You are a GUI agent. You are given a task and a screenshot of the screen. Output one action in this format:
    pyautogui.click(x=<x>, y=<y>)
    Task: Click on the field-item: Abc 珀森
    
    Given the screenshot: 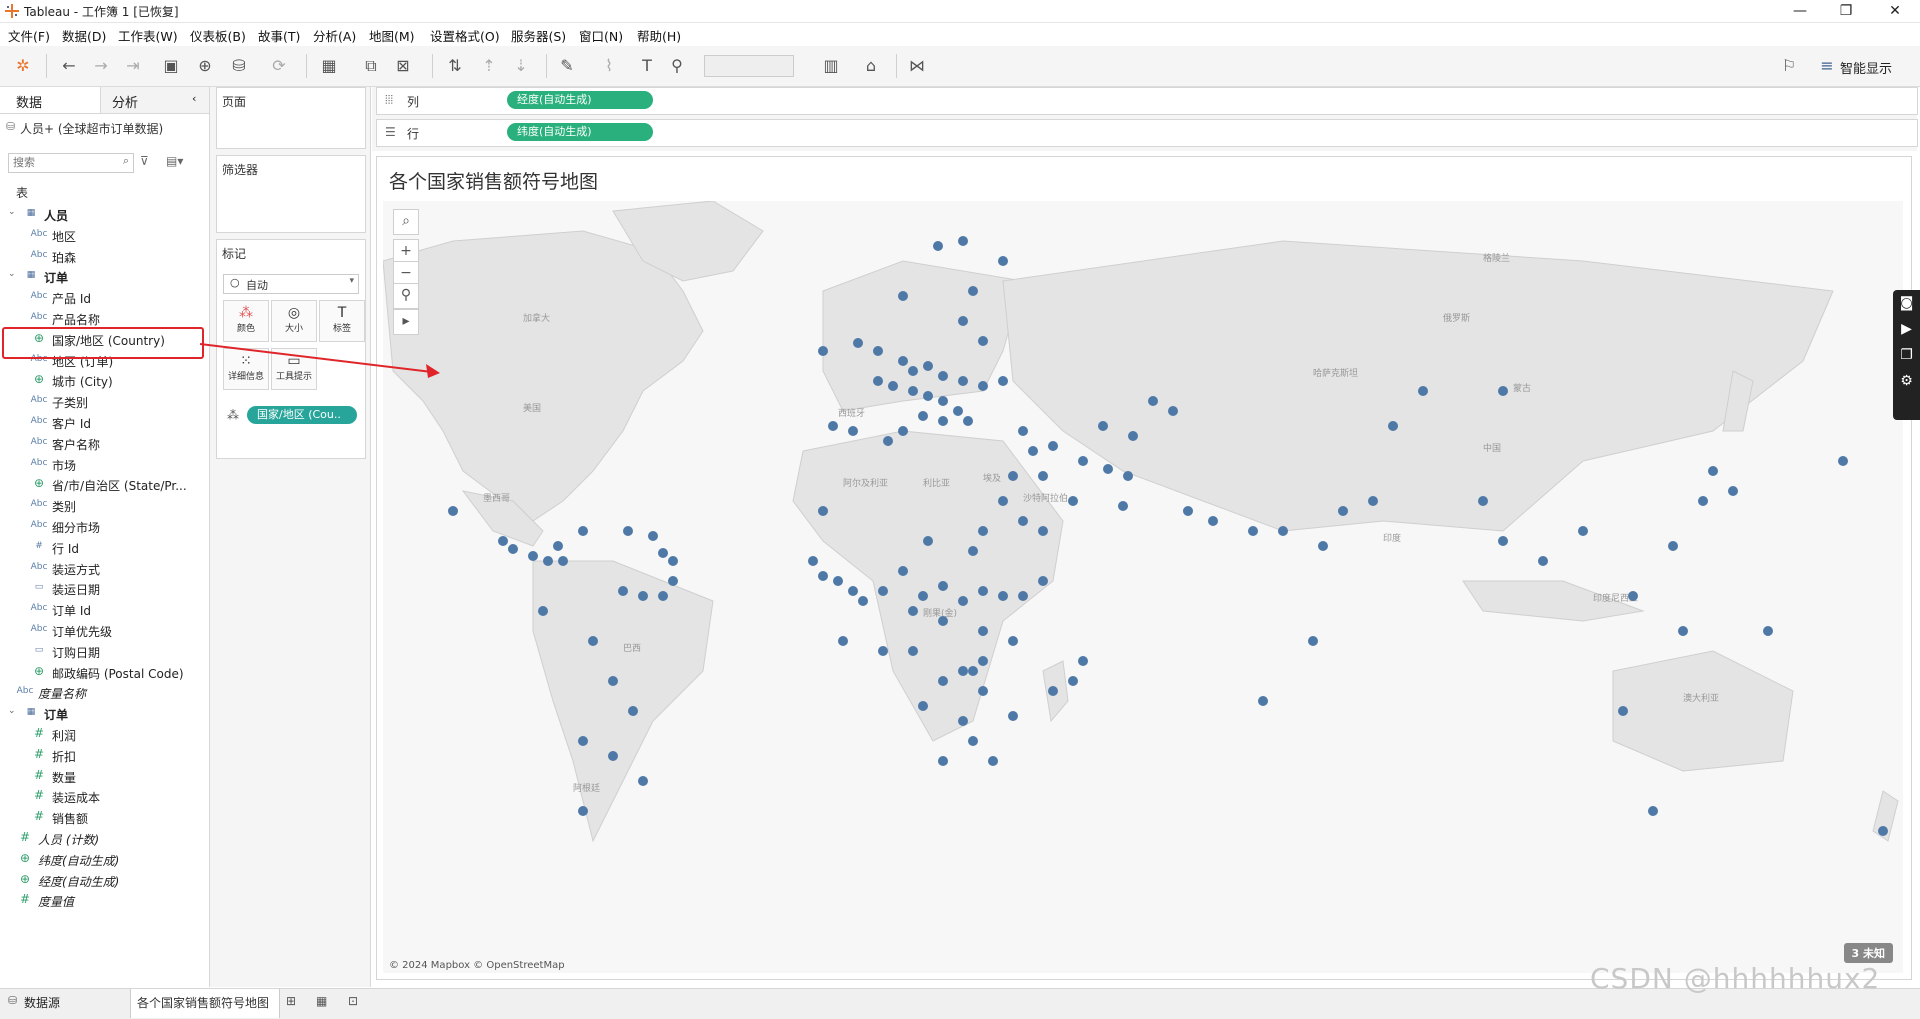 What is the action you would take?
    pyautogui.click(x=102, y=257)
    